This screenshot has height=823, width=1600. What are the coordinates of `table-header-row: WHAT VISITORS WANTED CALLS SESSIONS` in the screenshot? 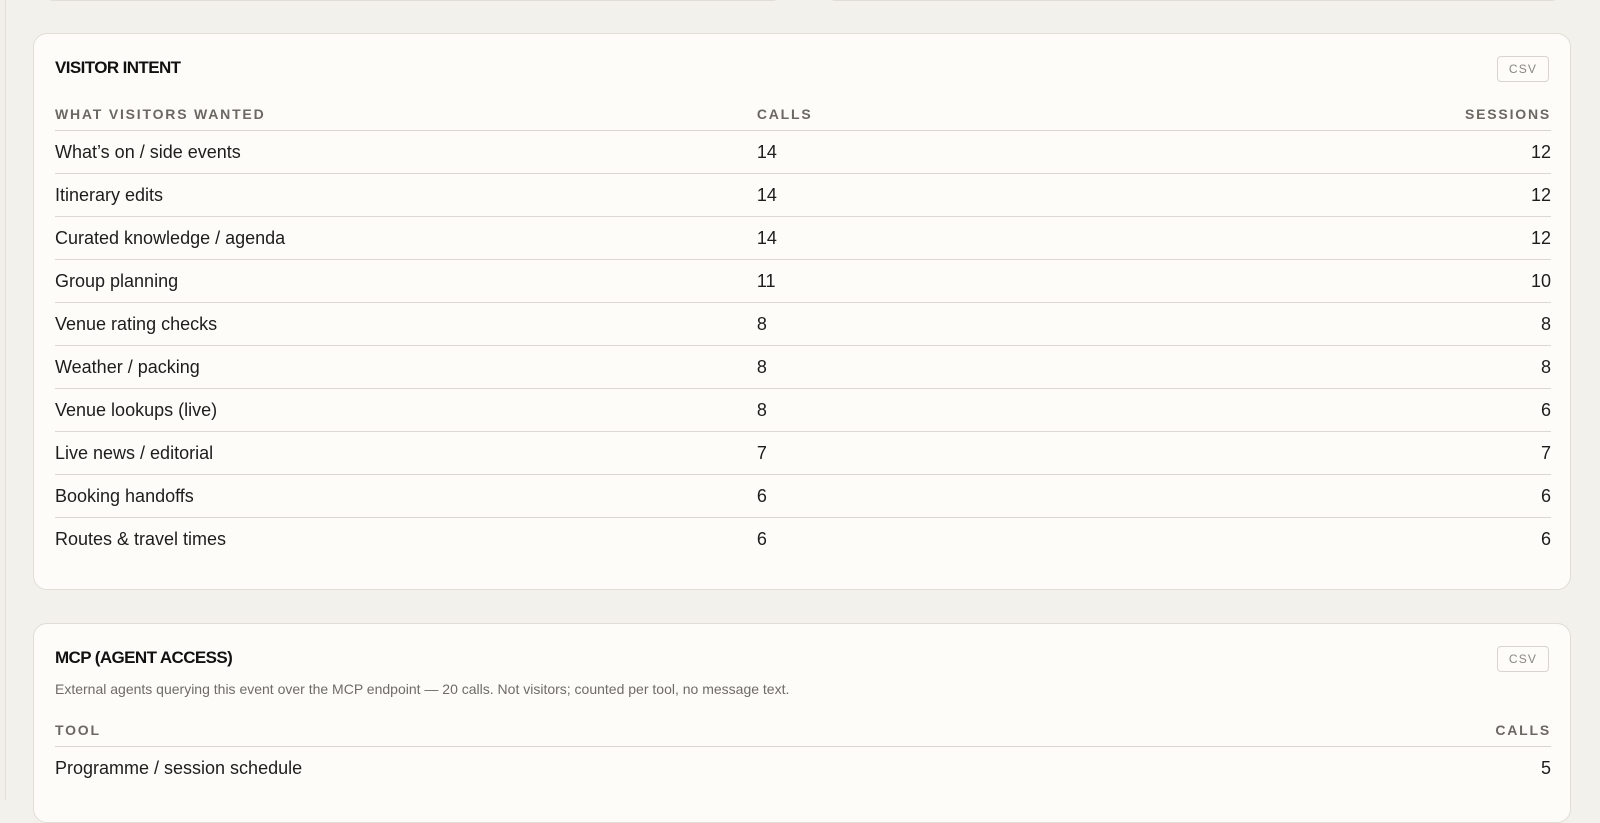 It's located at (803, 114).